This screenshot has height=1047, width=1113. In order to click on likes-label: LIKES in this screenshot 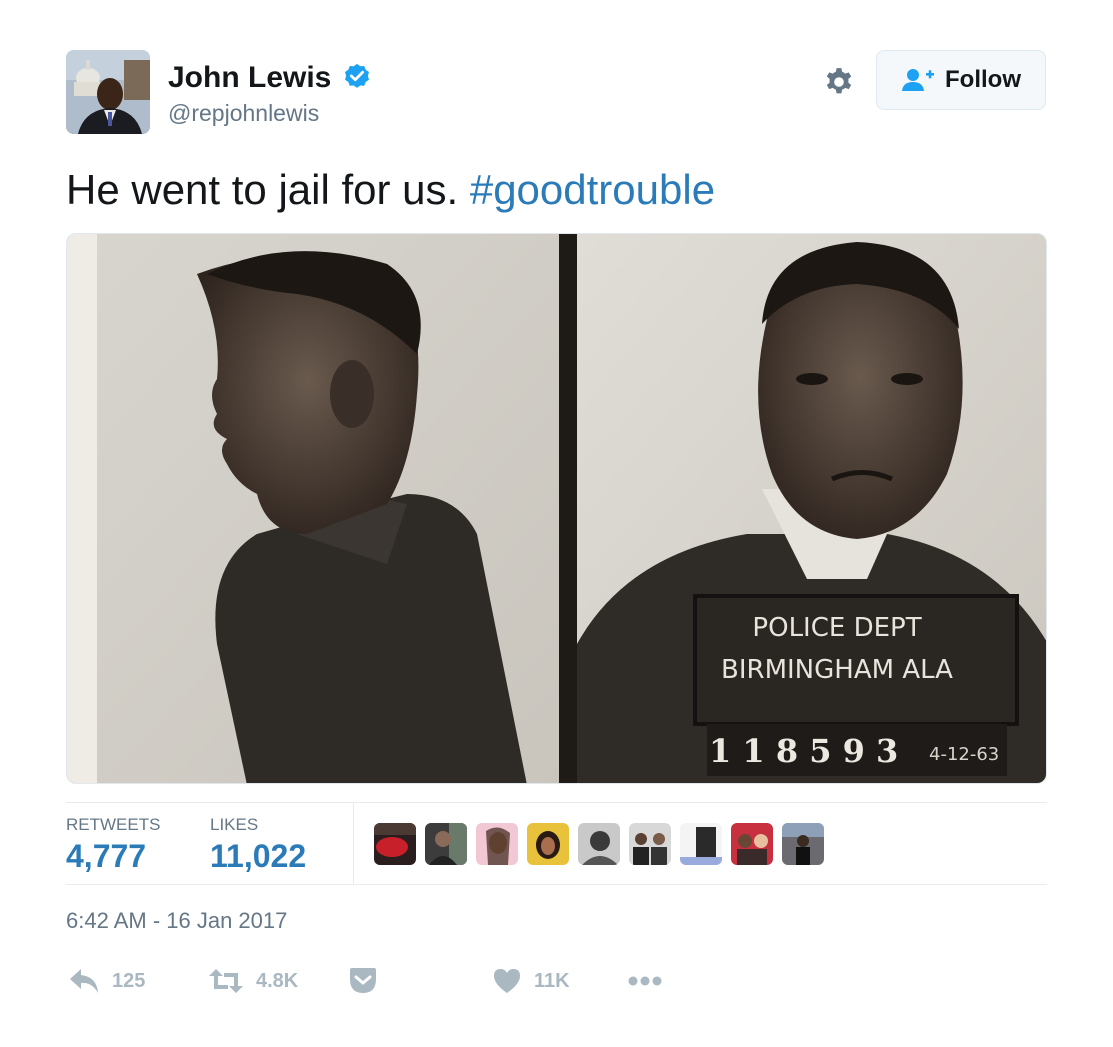, I will do `click(234, 824)`.